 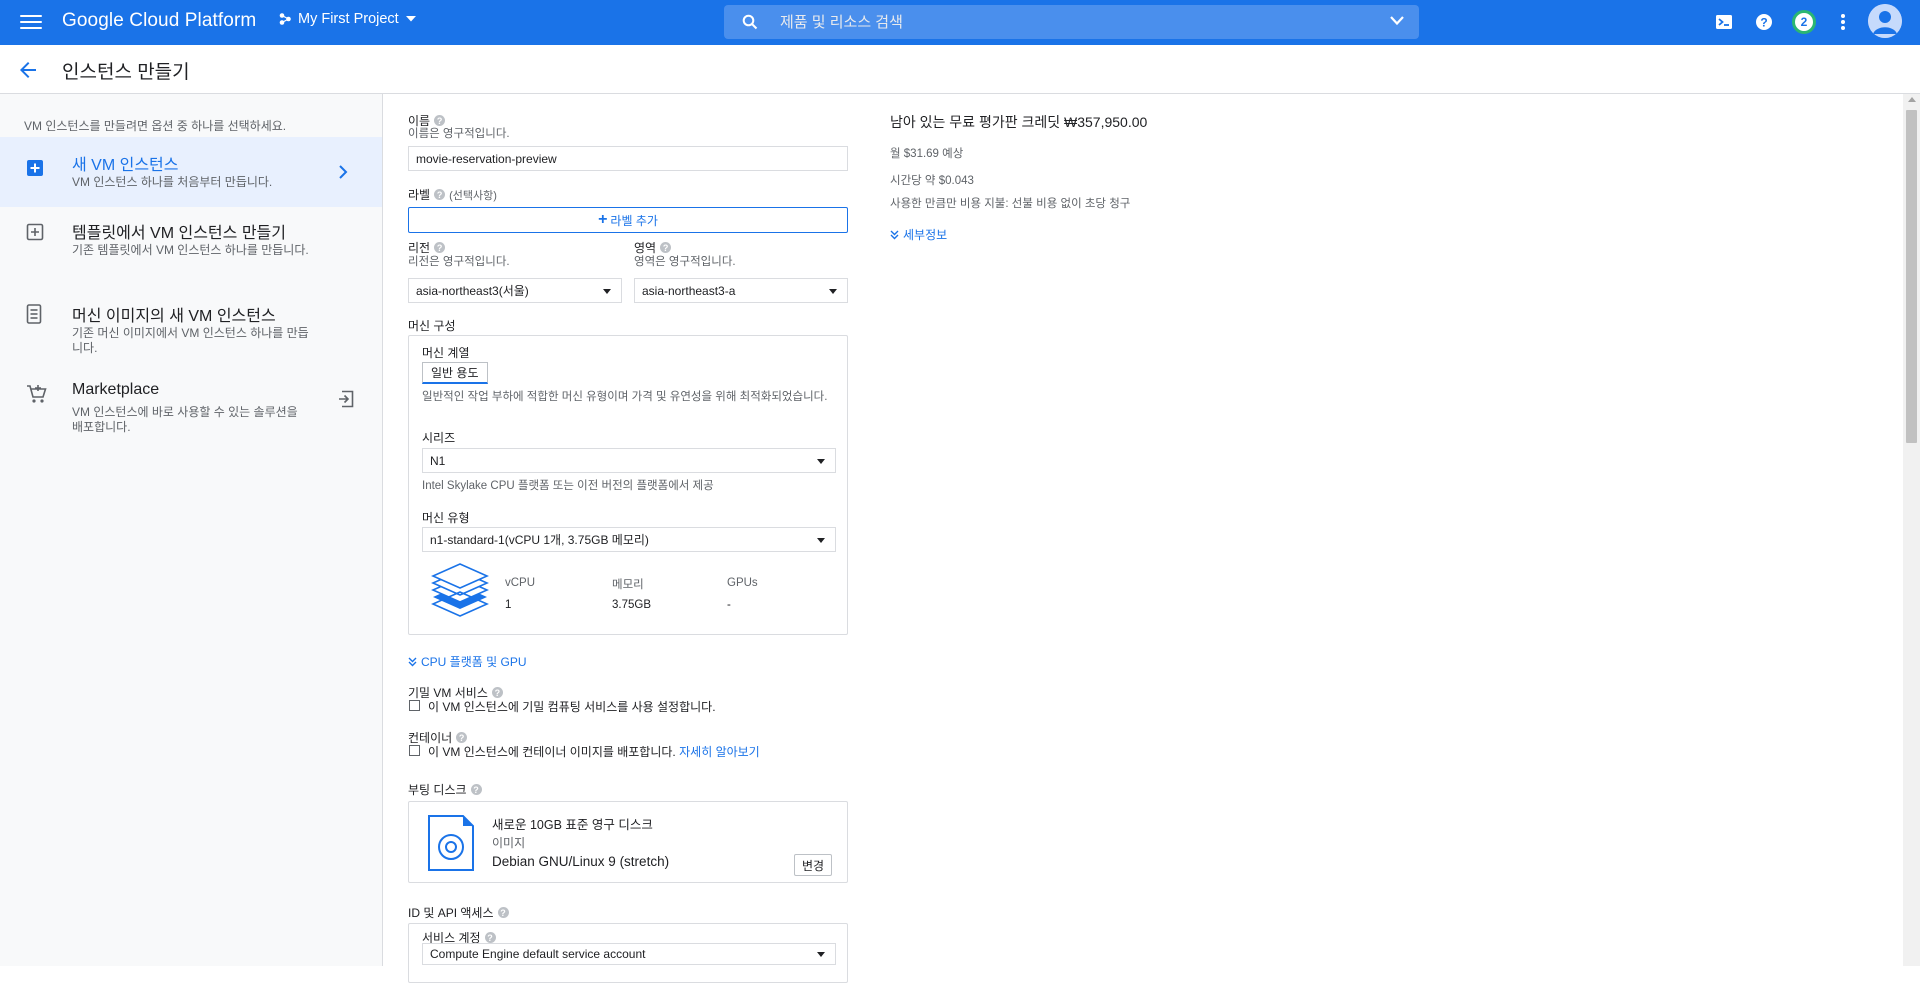 What do you see at coordinates (750, 22) in the screenshot?
I see `search-icon` at bounding box center [750, 22].